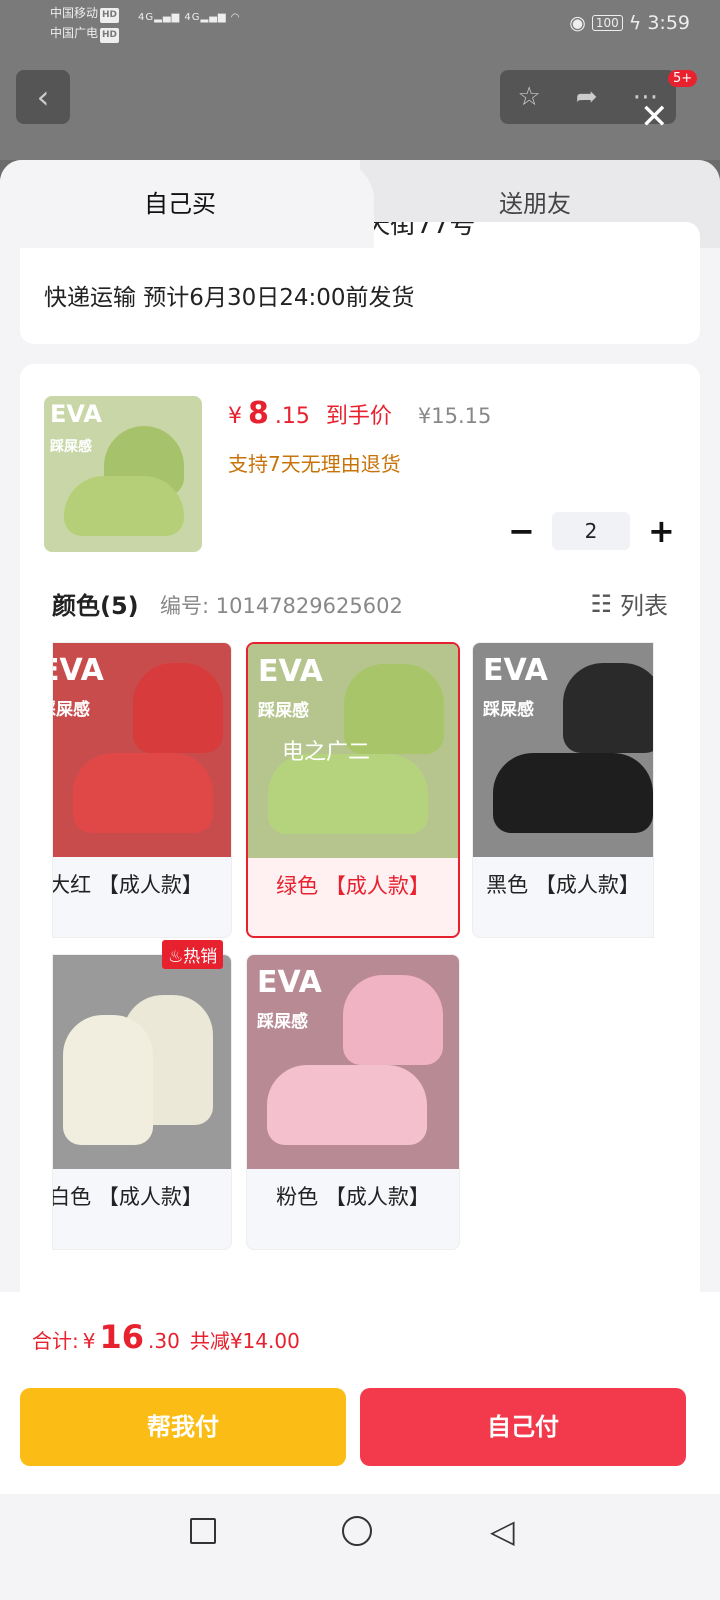 The image size is (720, 1600). I want to click on price-integer: 8, so click(258, 413).